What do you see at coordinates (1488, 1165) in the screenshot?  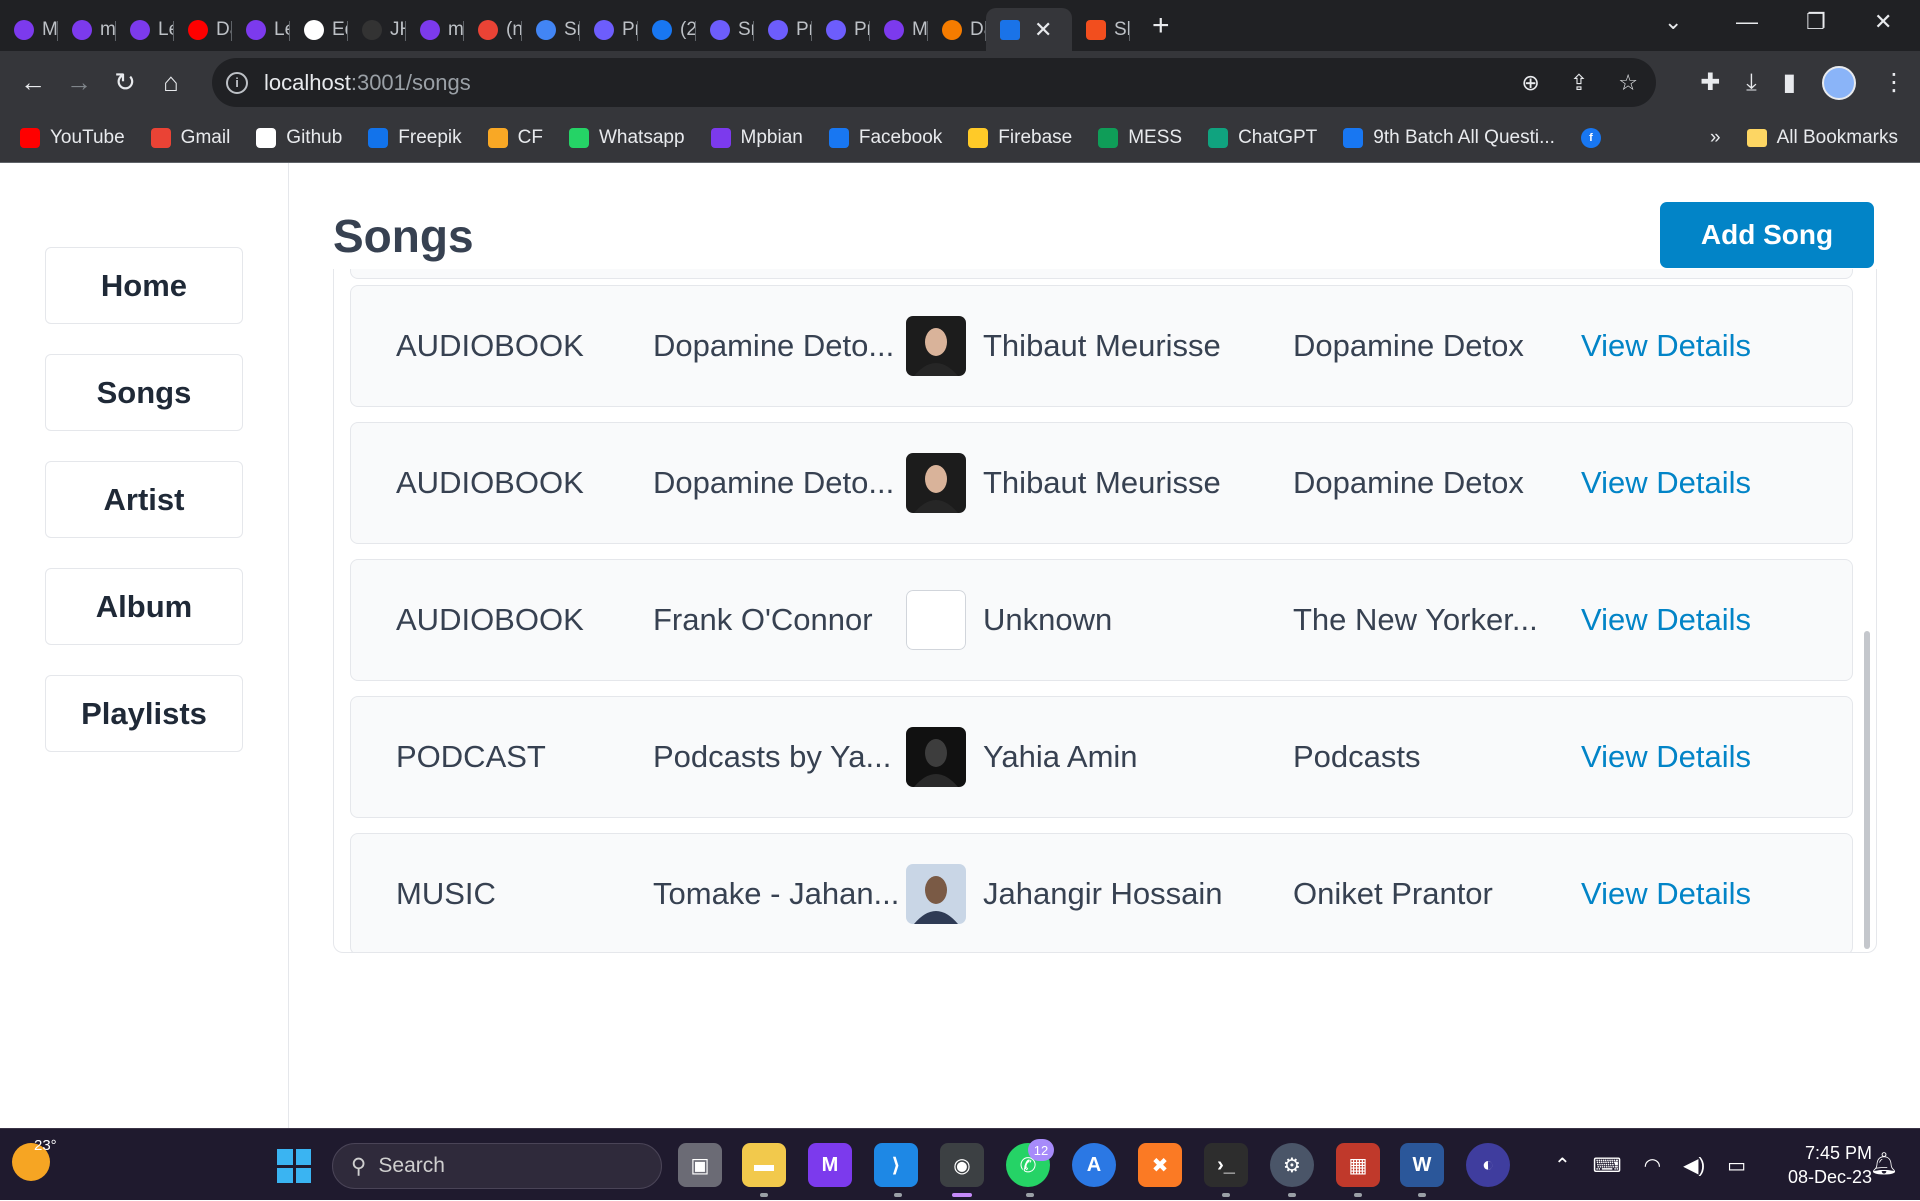 I see `night-light-app-icon: ◐` at bounding box center [1488, 1165].